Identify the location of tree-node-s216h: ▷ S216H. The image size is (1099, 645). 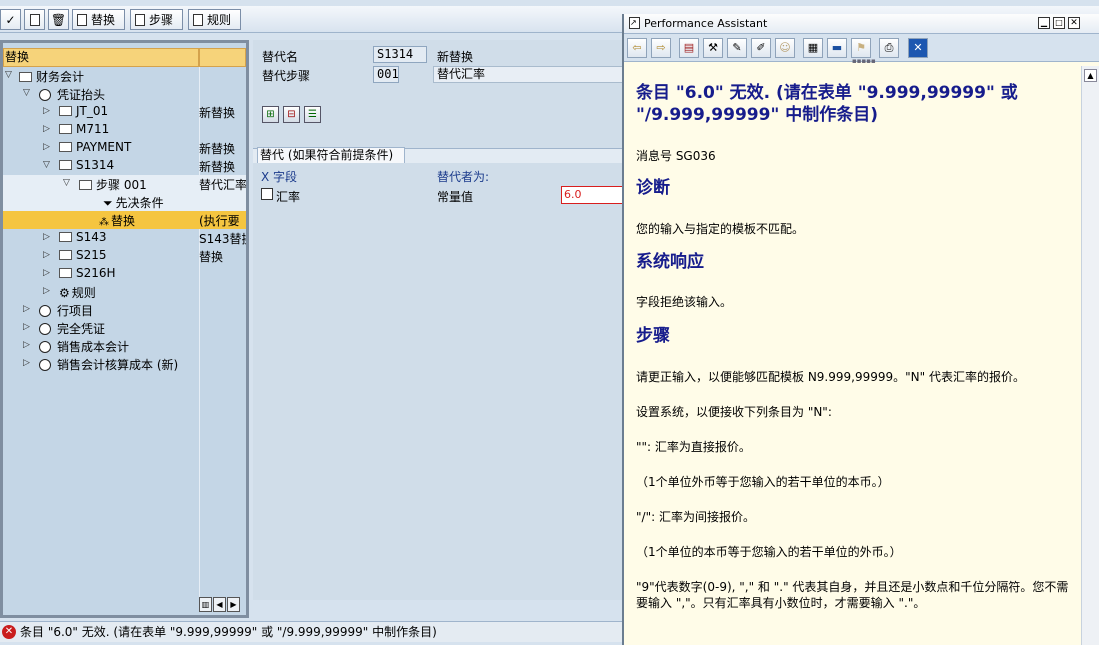
(124, 274).